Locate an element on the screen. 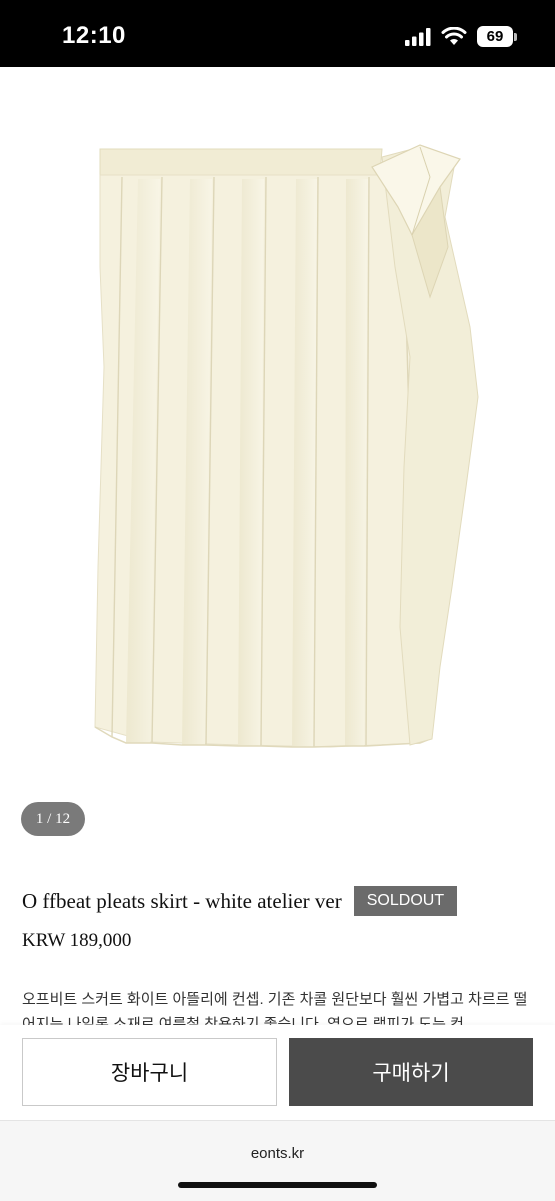  wifi-icon is located at coordinates (454, 36).